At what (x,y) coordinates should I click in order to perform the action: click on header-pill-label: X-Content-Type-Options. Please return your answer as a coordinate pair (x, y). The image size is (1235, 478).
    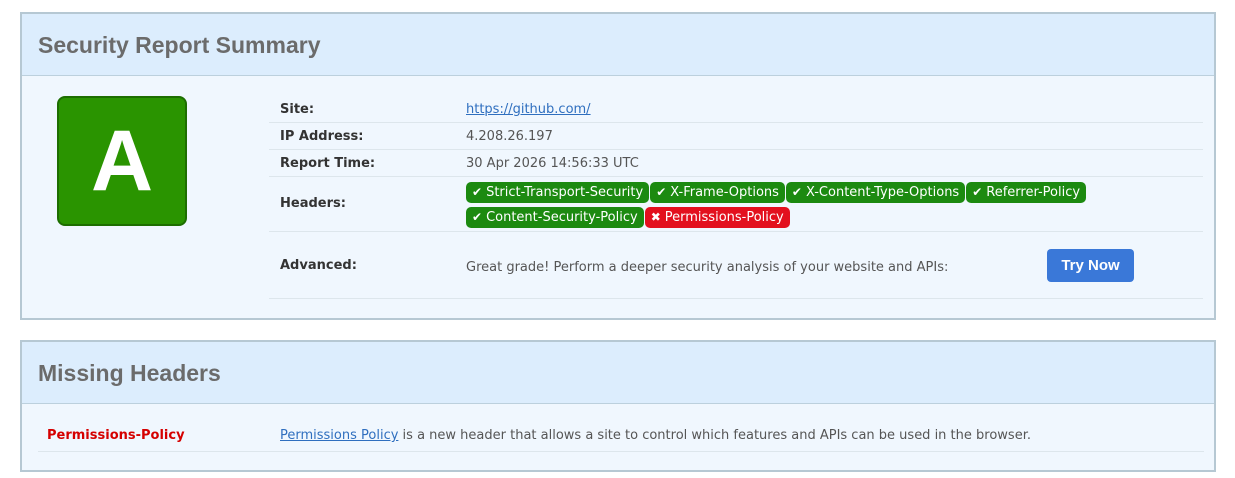
    Looking at the image, I should click on (882, 192).